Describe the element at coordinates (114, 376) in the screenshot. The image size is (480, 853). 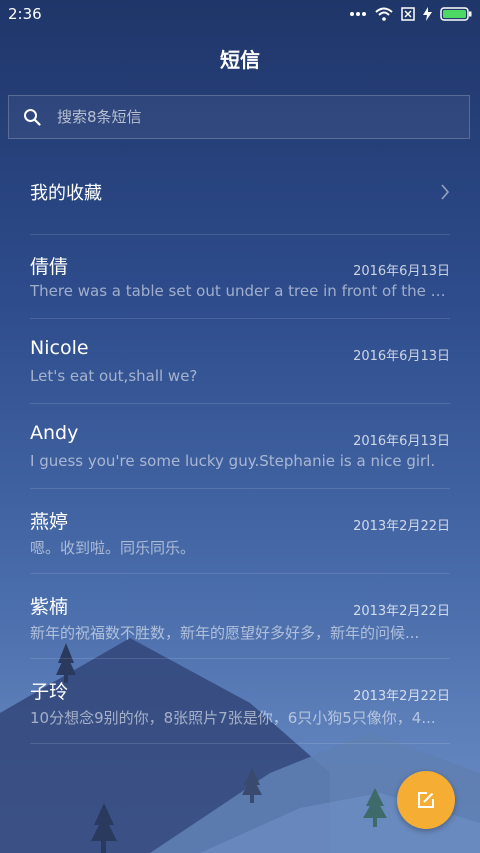
I see `message-preview: Let's eat out,shall we?` at that location.